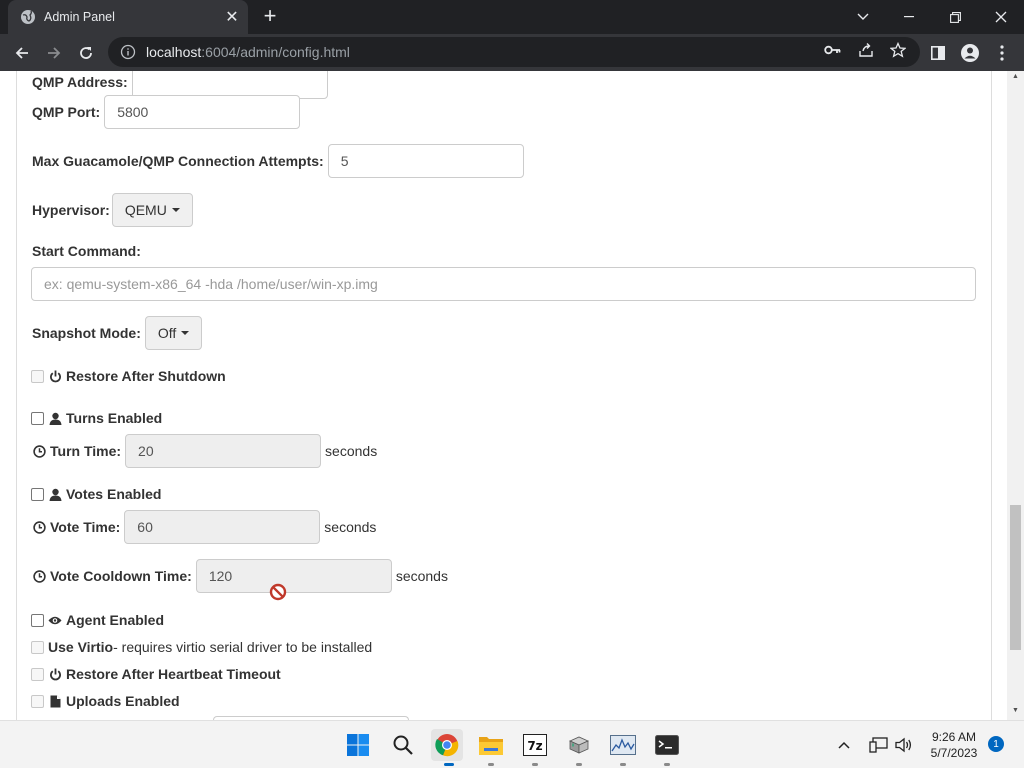 Image resolution: width=1024 pixels, height=768 pixels. What do you see at coordinates (954, 753) in the screenshot?
I see `clock-date: 5/7/2023` at bounding box center [954, 753].